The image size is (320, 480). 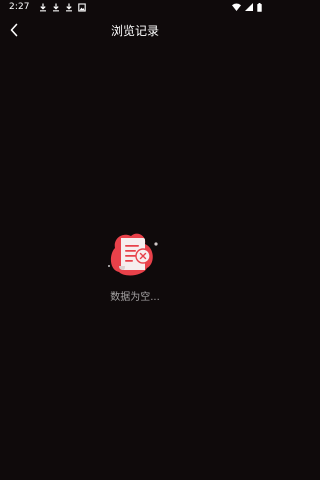 I want to click on chevron-left-icon, so click(x=14, y=30).